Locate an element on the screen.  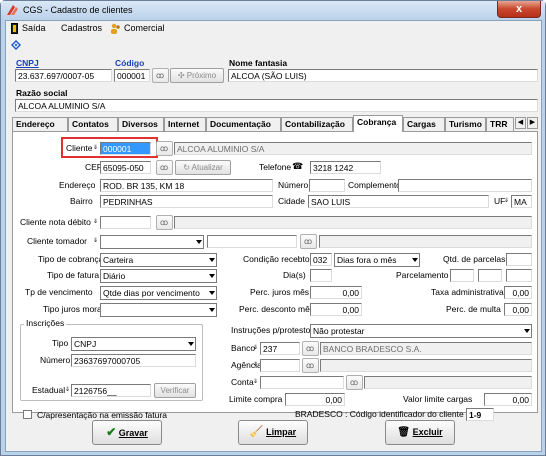
valor-limite-field: 0,00 is located at coordinates (508, 399).